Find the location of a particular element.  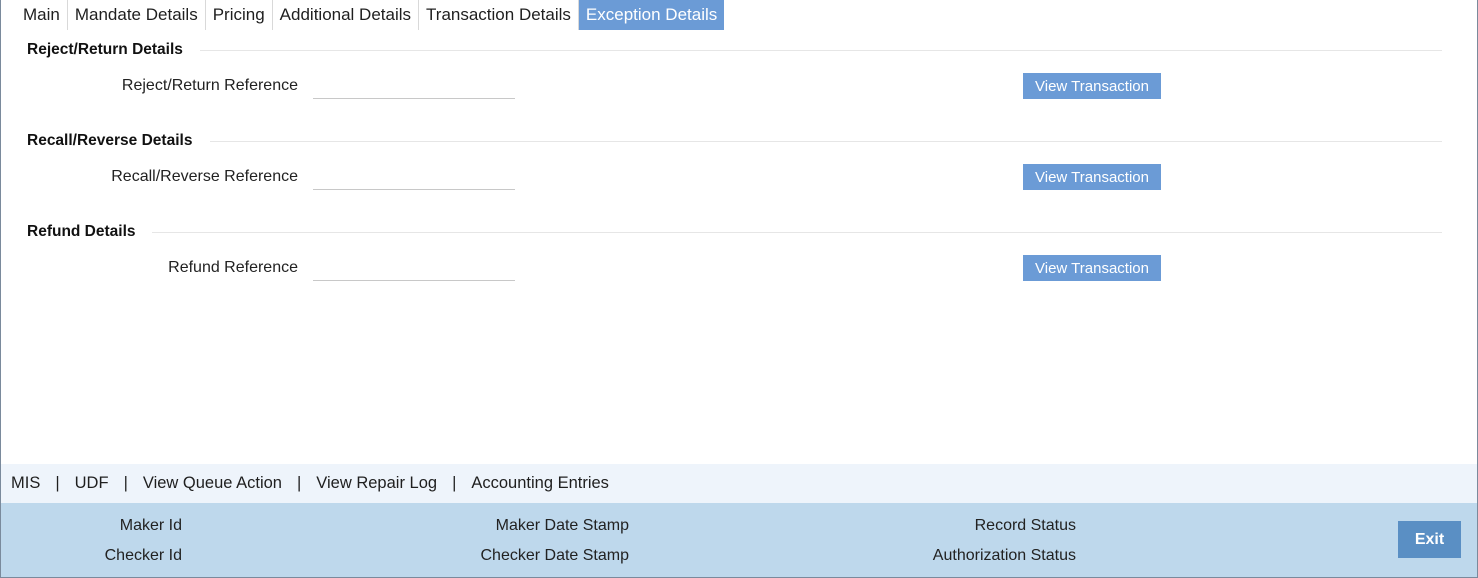

reject-return-reference-label: Reject/Return Reference is located at coordinates (209, 85).